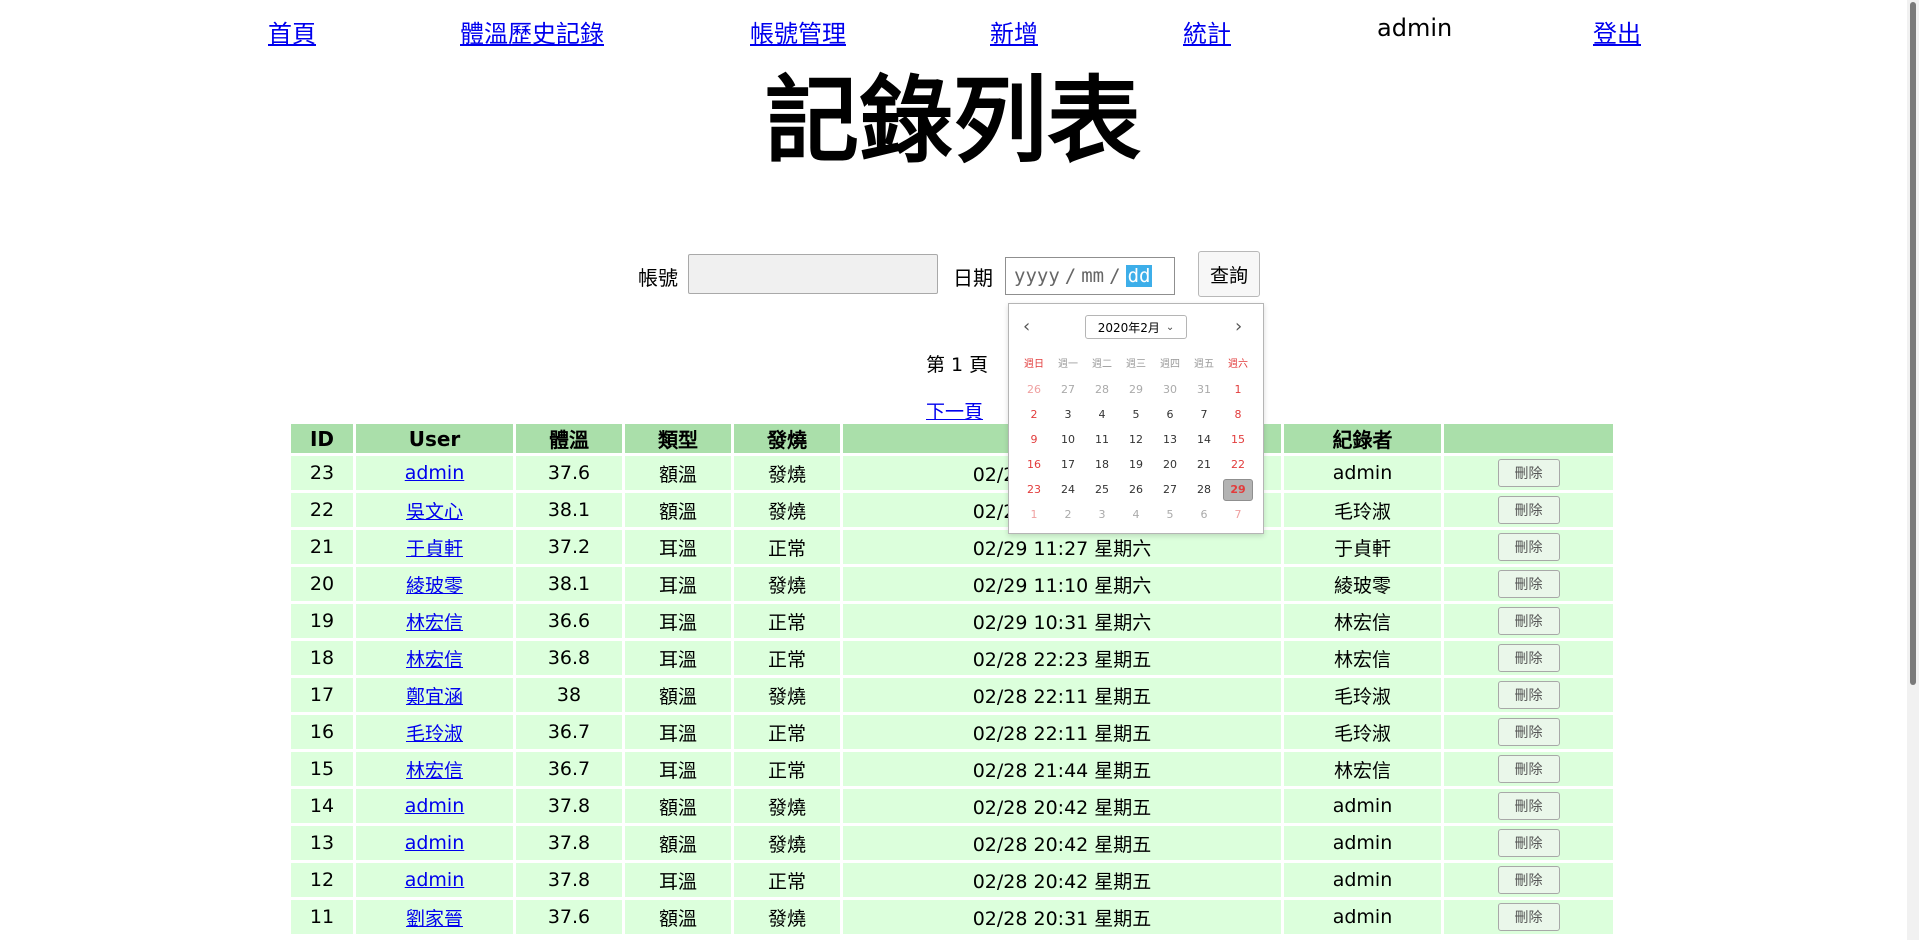 The height and width of the screenshot is (940, 1919). What do you see at coordinates (434, 697) in the screenshot?
I see `cell-user-link: 鄭宜涵` at bounding box center [434, 697].